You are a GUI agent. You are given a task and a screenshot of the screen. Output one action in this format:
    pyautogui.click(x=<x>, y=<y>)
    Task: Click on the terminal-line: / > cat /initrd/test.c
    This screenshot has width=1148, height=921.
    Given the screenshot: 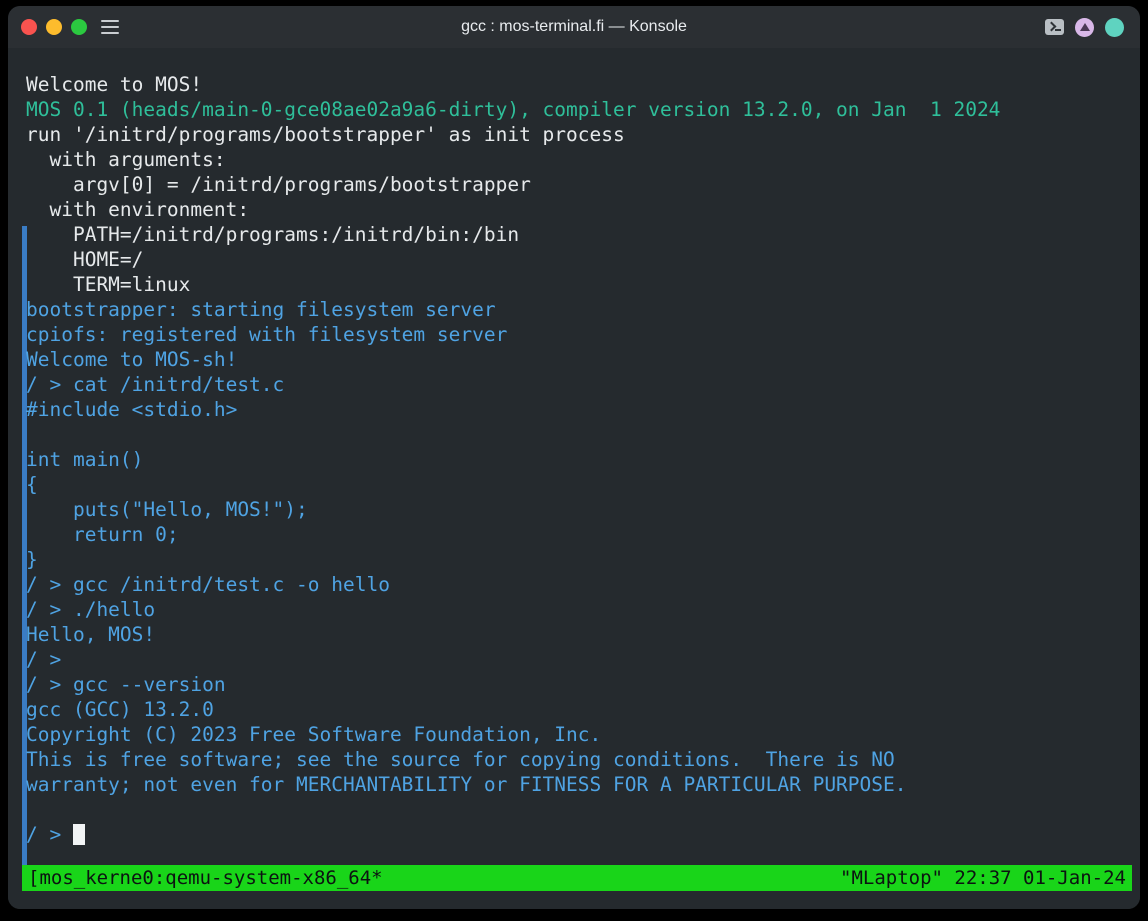 What is the action you would take?
    pyautogui.click(x=155, y=384)
    